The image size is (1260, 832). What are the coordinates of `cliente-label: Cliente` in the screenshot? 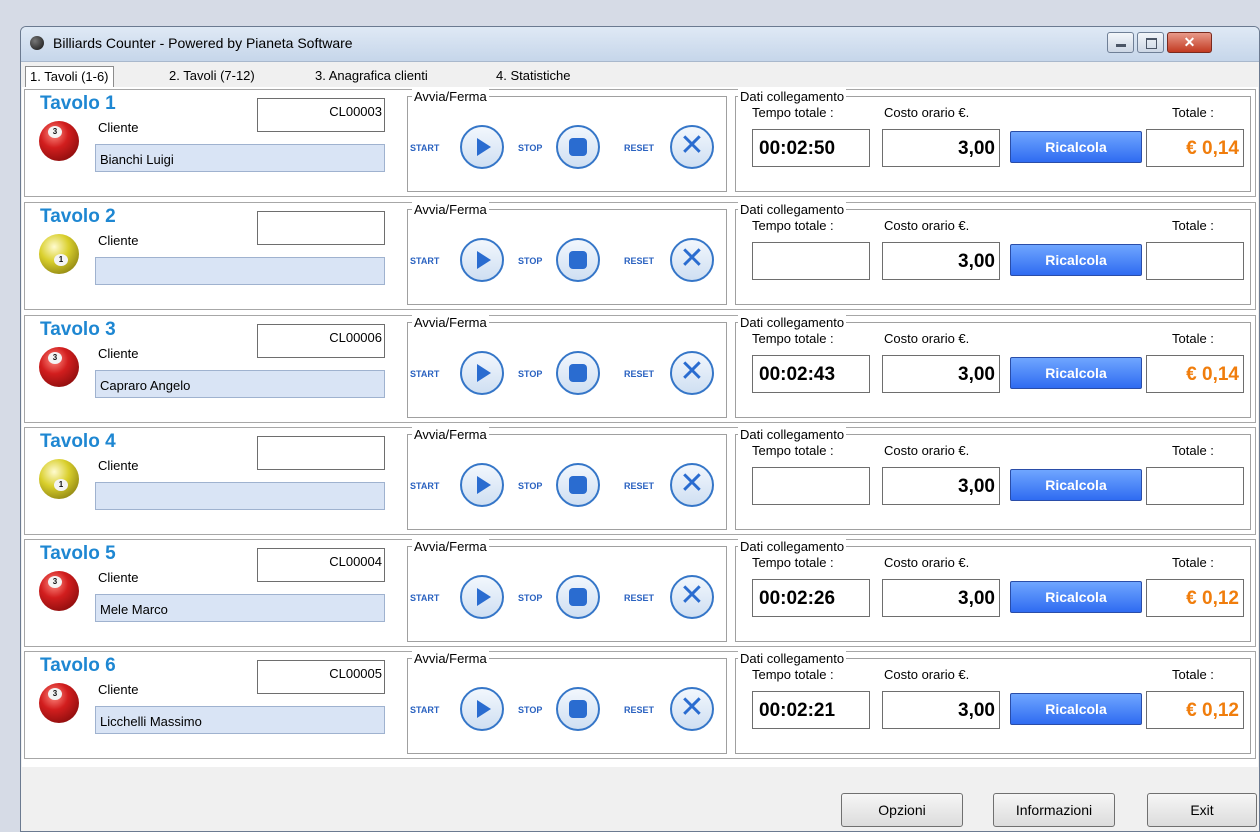 It's located at (118, 465).